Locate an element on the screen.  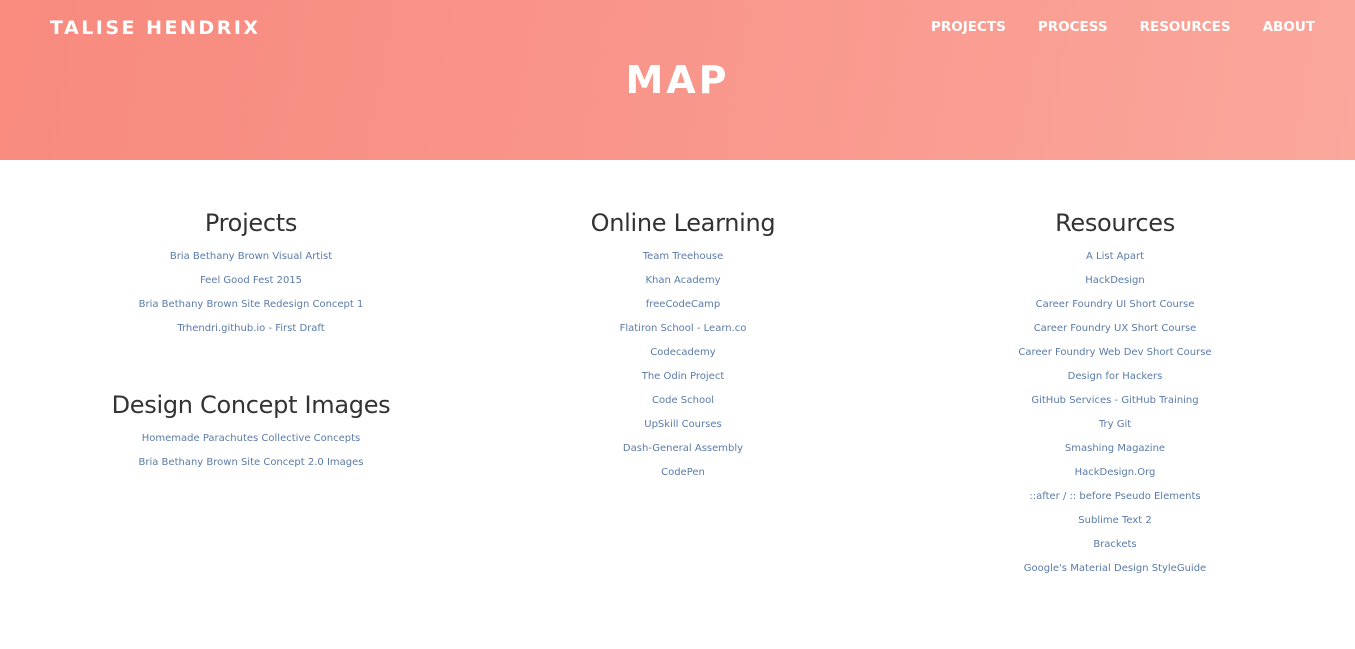
list-item: Bria Bethany Brown Visual Artist is located at coordinates (251, 254).